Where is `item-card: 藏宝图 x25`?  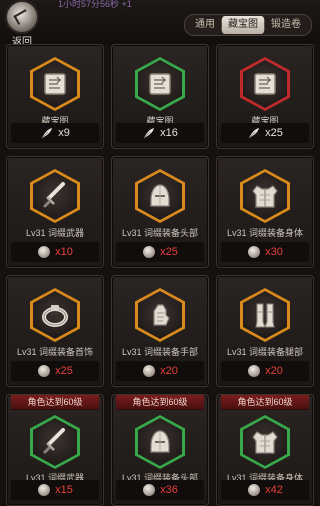 item-card: 藏宝图 x25 is located at coordinates (265, 96).